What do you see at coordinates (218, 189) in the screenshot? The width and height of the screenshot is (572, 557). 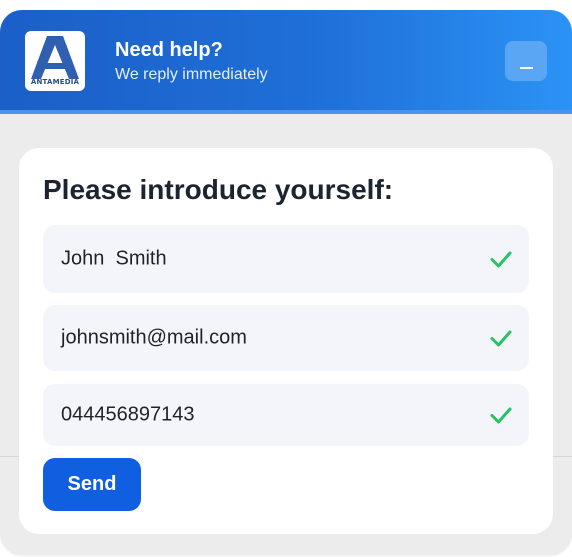 I see `form-title: Please introduce yourself:` at bounding box center [218, 189].